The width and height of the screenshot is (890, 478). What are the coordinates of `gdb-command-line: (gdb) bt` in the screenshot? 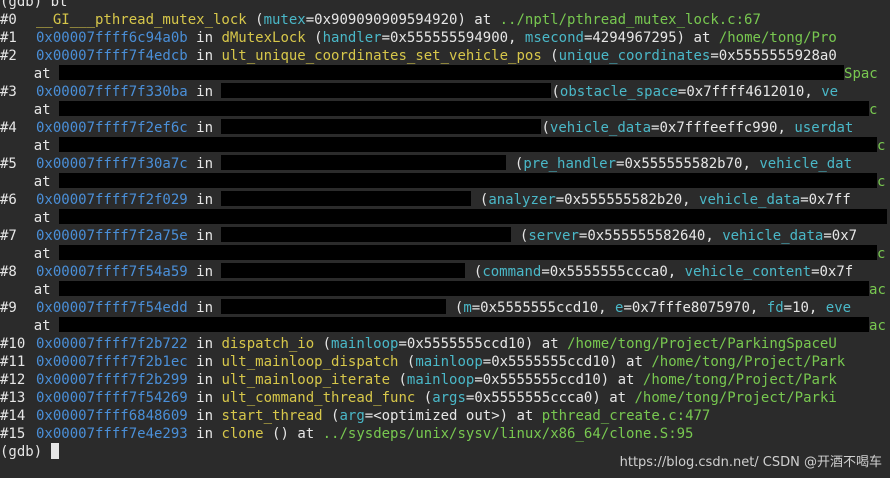 It's located at (34, 5).